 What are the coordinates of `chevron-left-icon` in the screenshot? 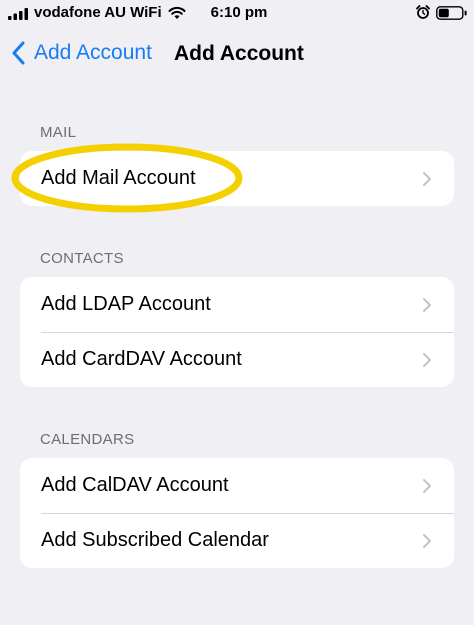 It's located at (18, 53).